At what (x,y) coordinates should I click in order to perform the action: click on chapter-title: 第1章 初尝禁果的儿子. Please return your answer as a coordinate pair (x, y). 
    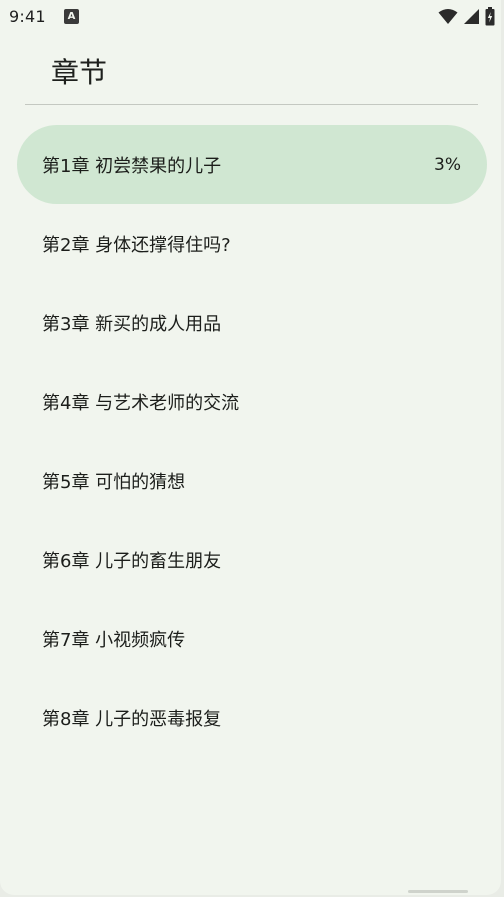
    Looking at the image, I should click on (132, 166).